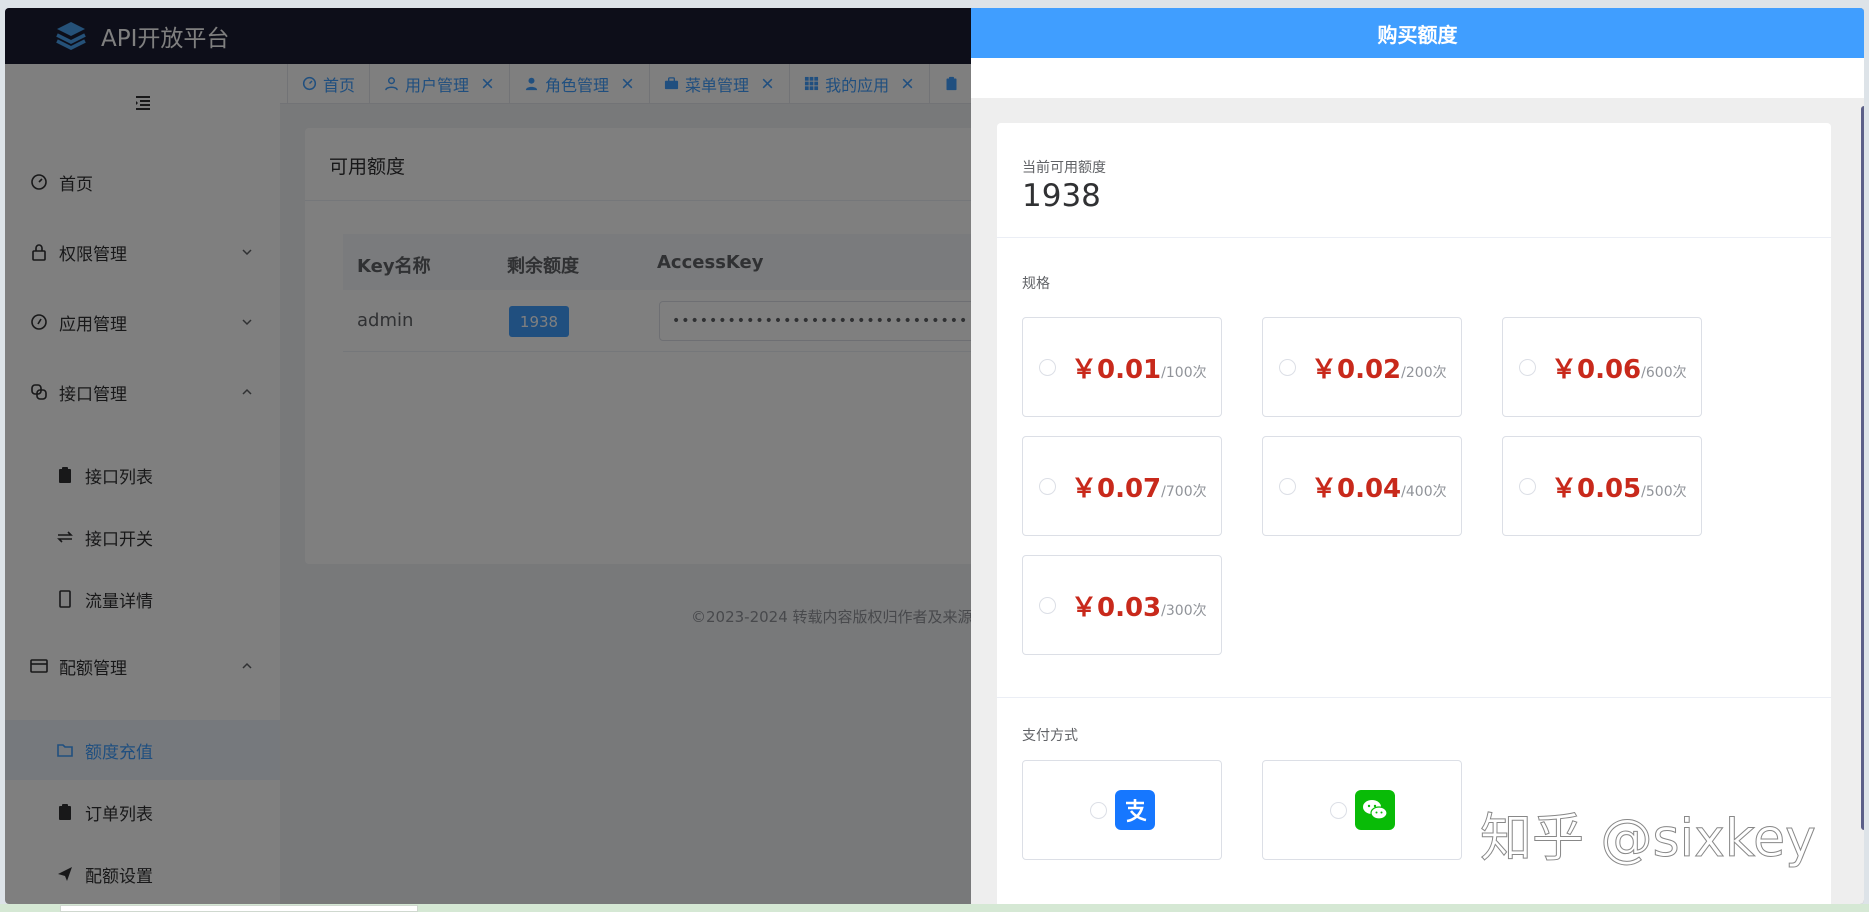 This screenshot has height=912, width=1869. Describe the element at coordinates (1116, 607) in the screenshot. I see `spec-price: ￥0.03` at that location.